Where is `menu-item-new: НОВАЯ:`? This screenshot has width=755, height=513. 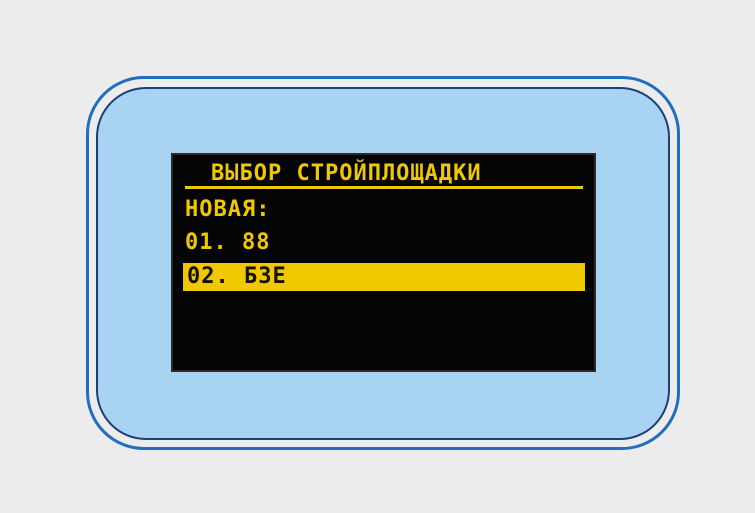 menu-item-new: НОВАЯ: is located at coordinates (227, 210).